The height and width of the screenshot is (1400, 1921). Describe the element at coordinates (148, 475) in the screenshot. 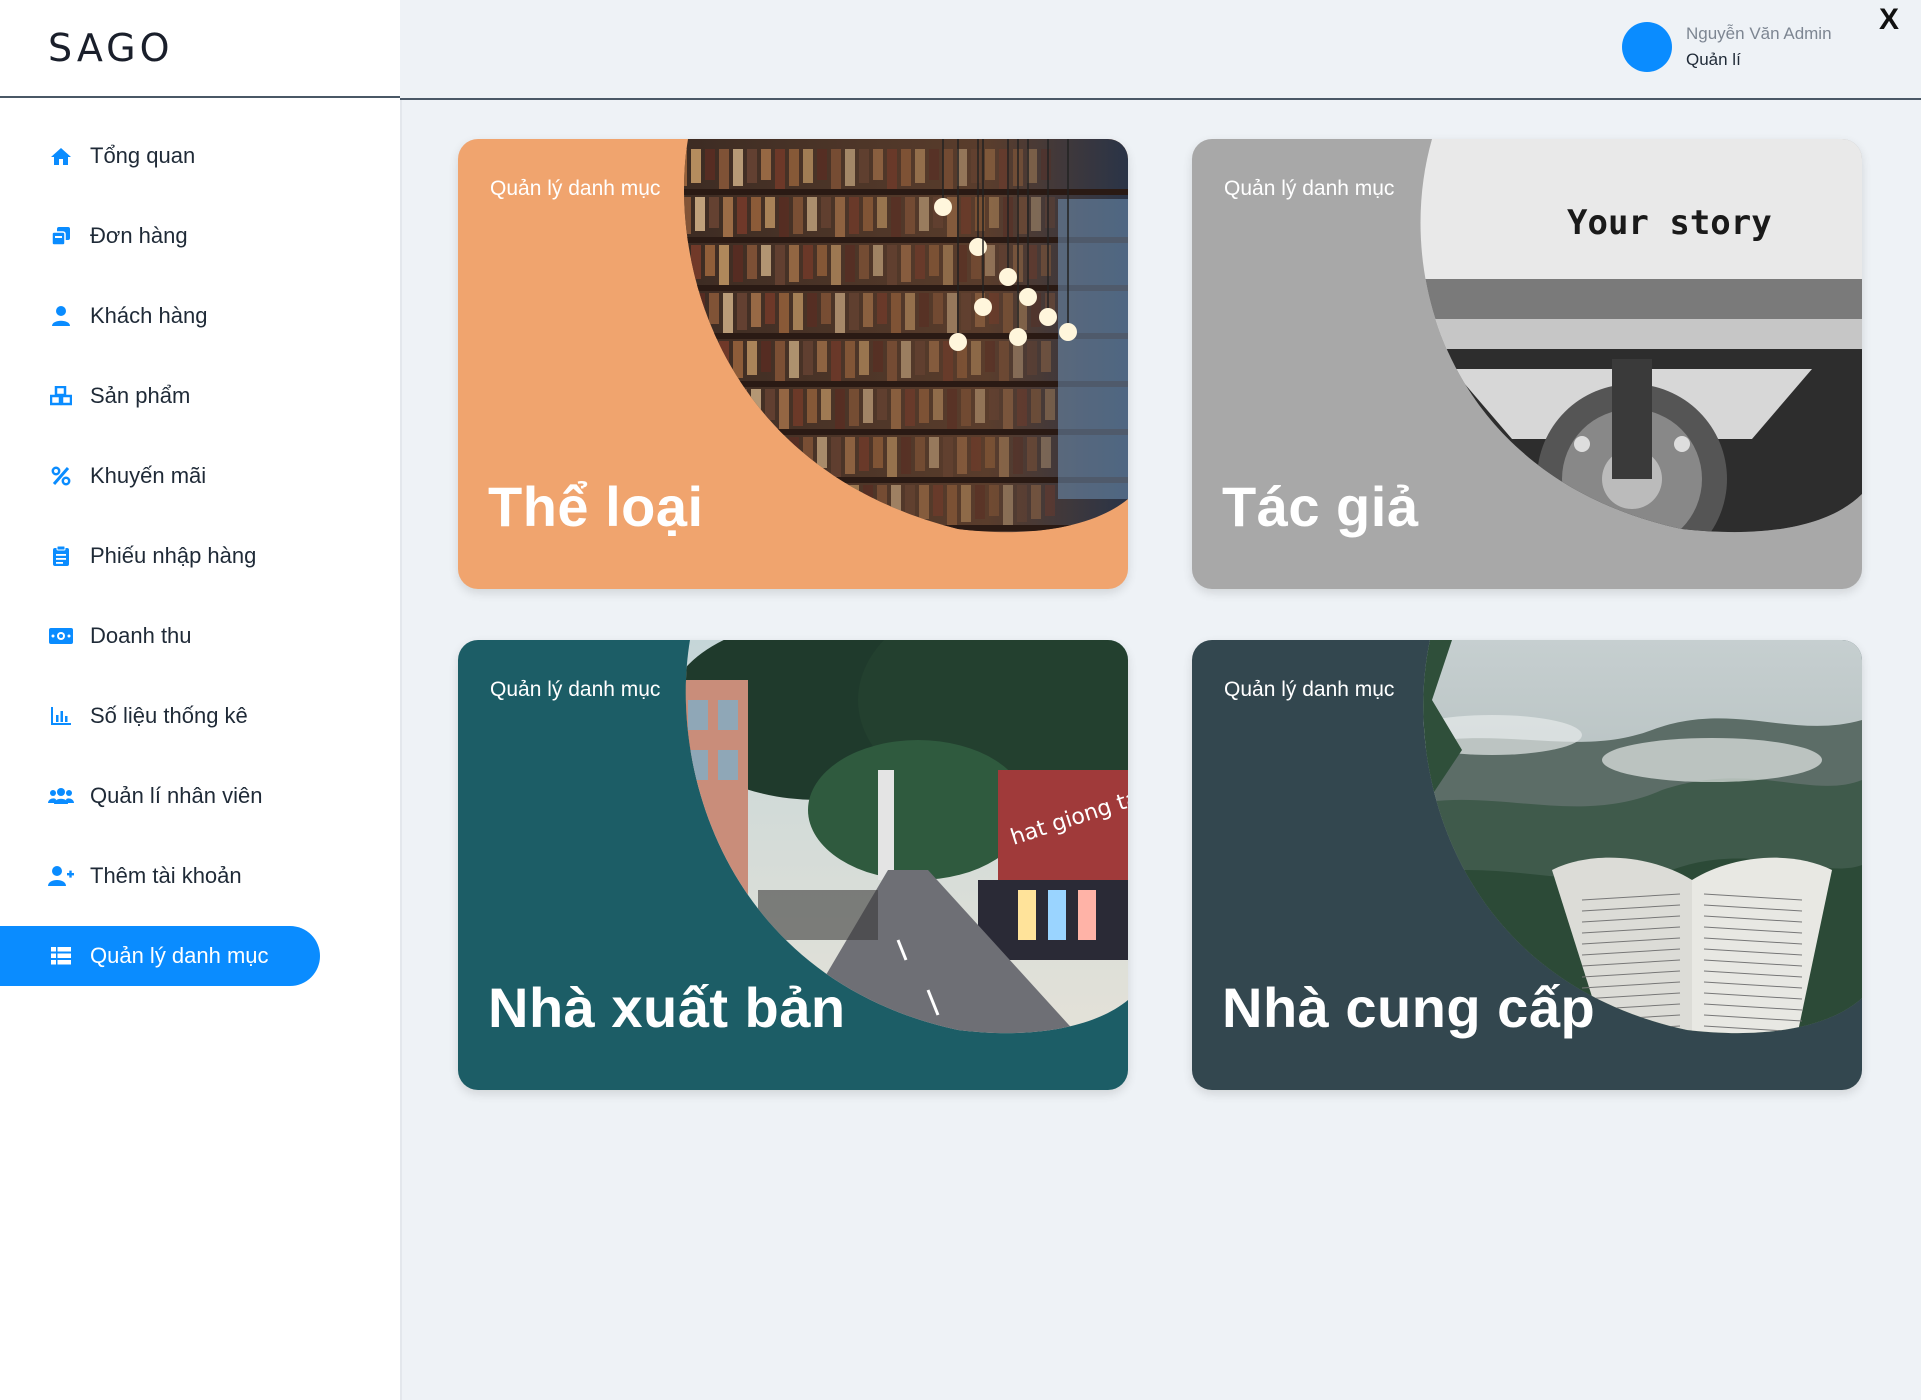

I see `sidebar-item-label: Khuyến mãi` at that location.